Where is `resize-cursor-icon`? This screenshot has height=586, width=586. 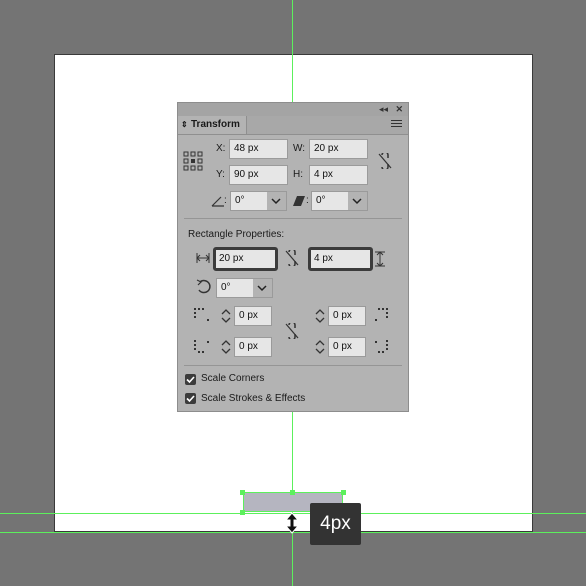 resize-cursor-icon is located at coordinates (292, 523).